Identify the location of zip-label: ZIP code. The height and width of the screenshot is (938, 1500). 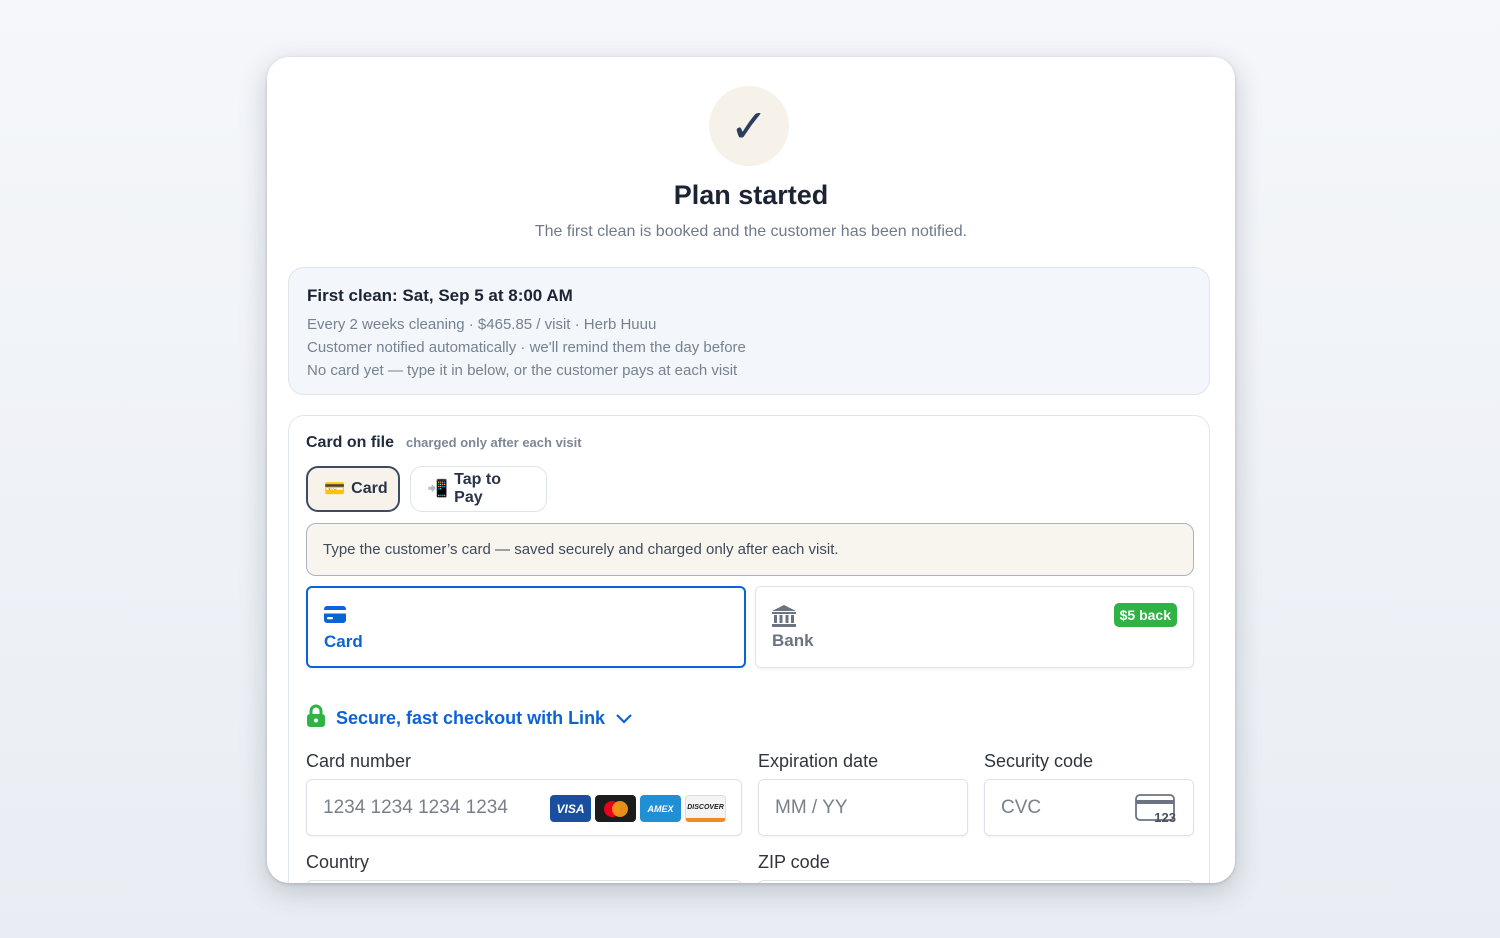
(794, 862).